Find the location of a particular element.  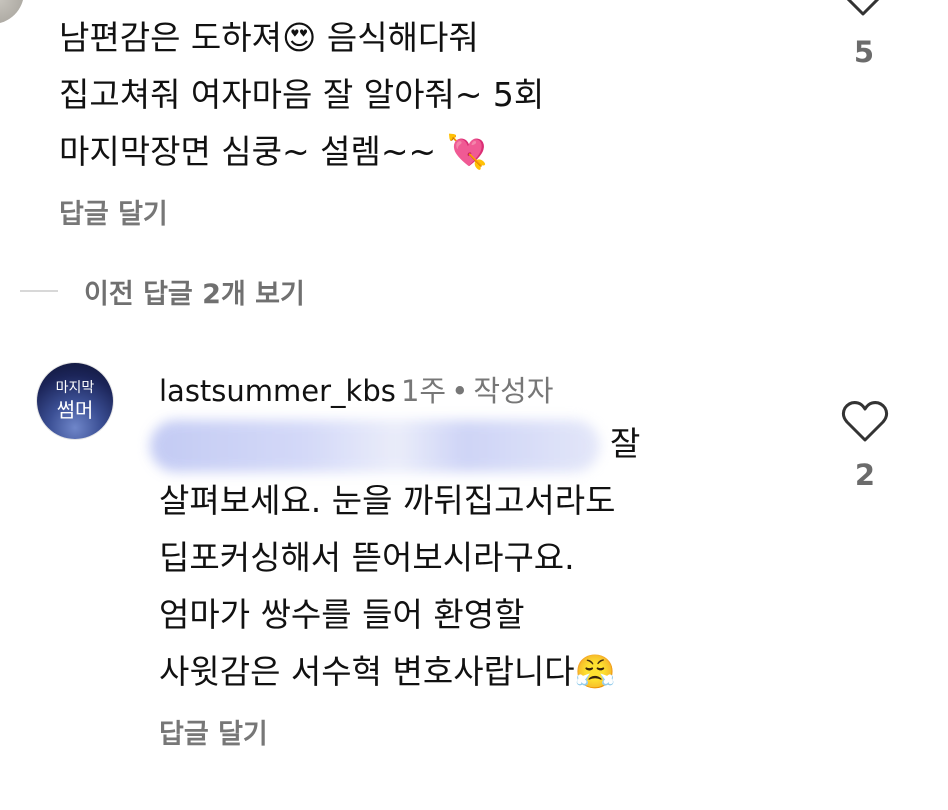

comment-text-line-4: 엄마가 쌍수를 들어 환영할 is located at coordinates (342, 614).